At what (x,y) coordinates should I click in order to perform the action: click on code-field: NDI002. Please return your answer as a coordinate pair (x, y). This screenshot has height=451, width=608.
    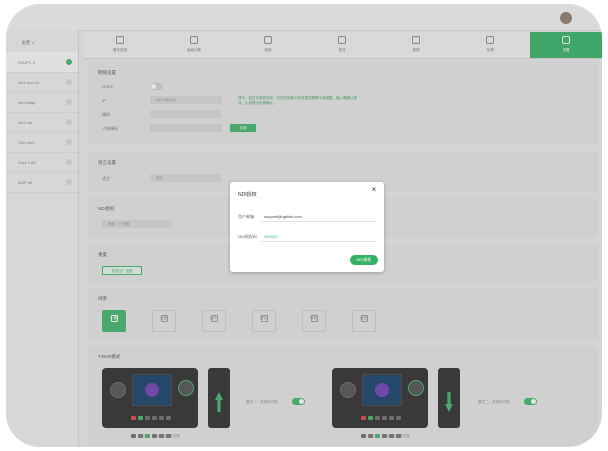
    Looking at the image, I should click on (318, 237).